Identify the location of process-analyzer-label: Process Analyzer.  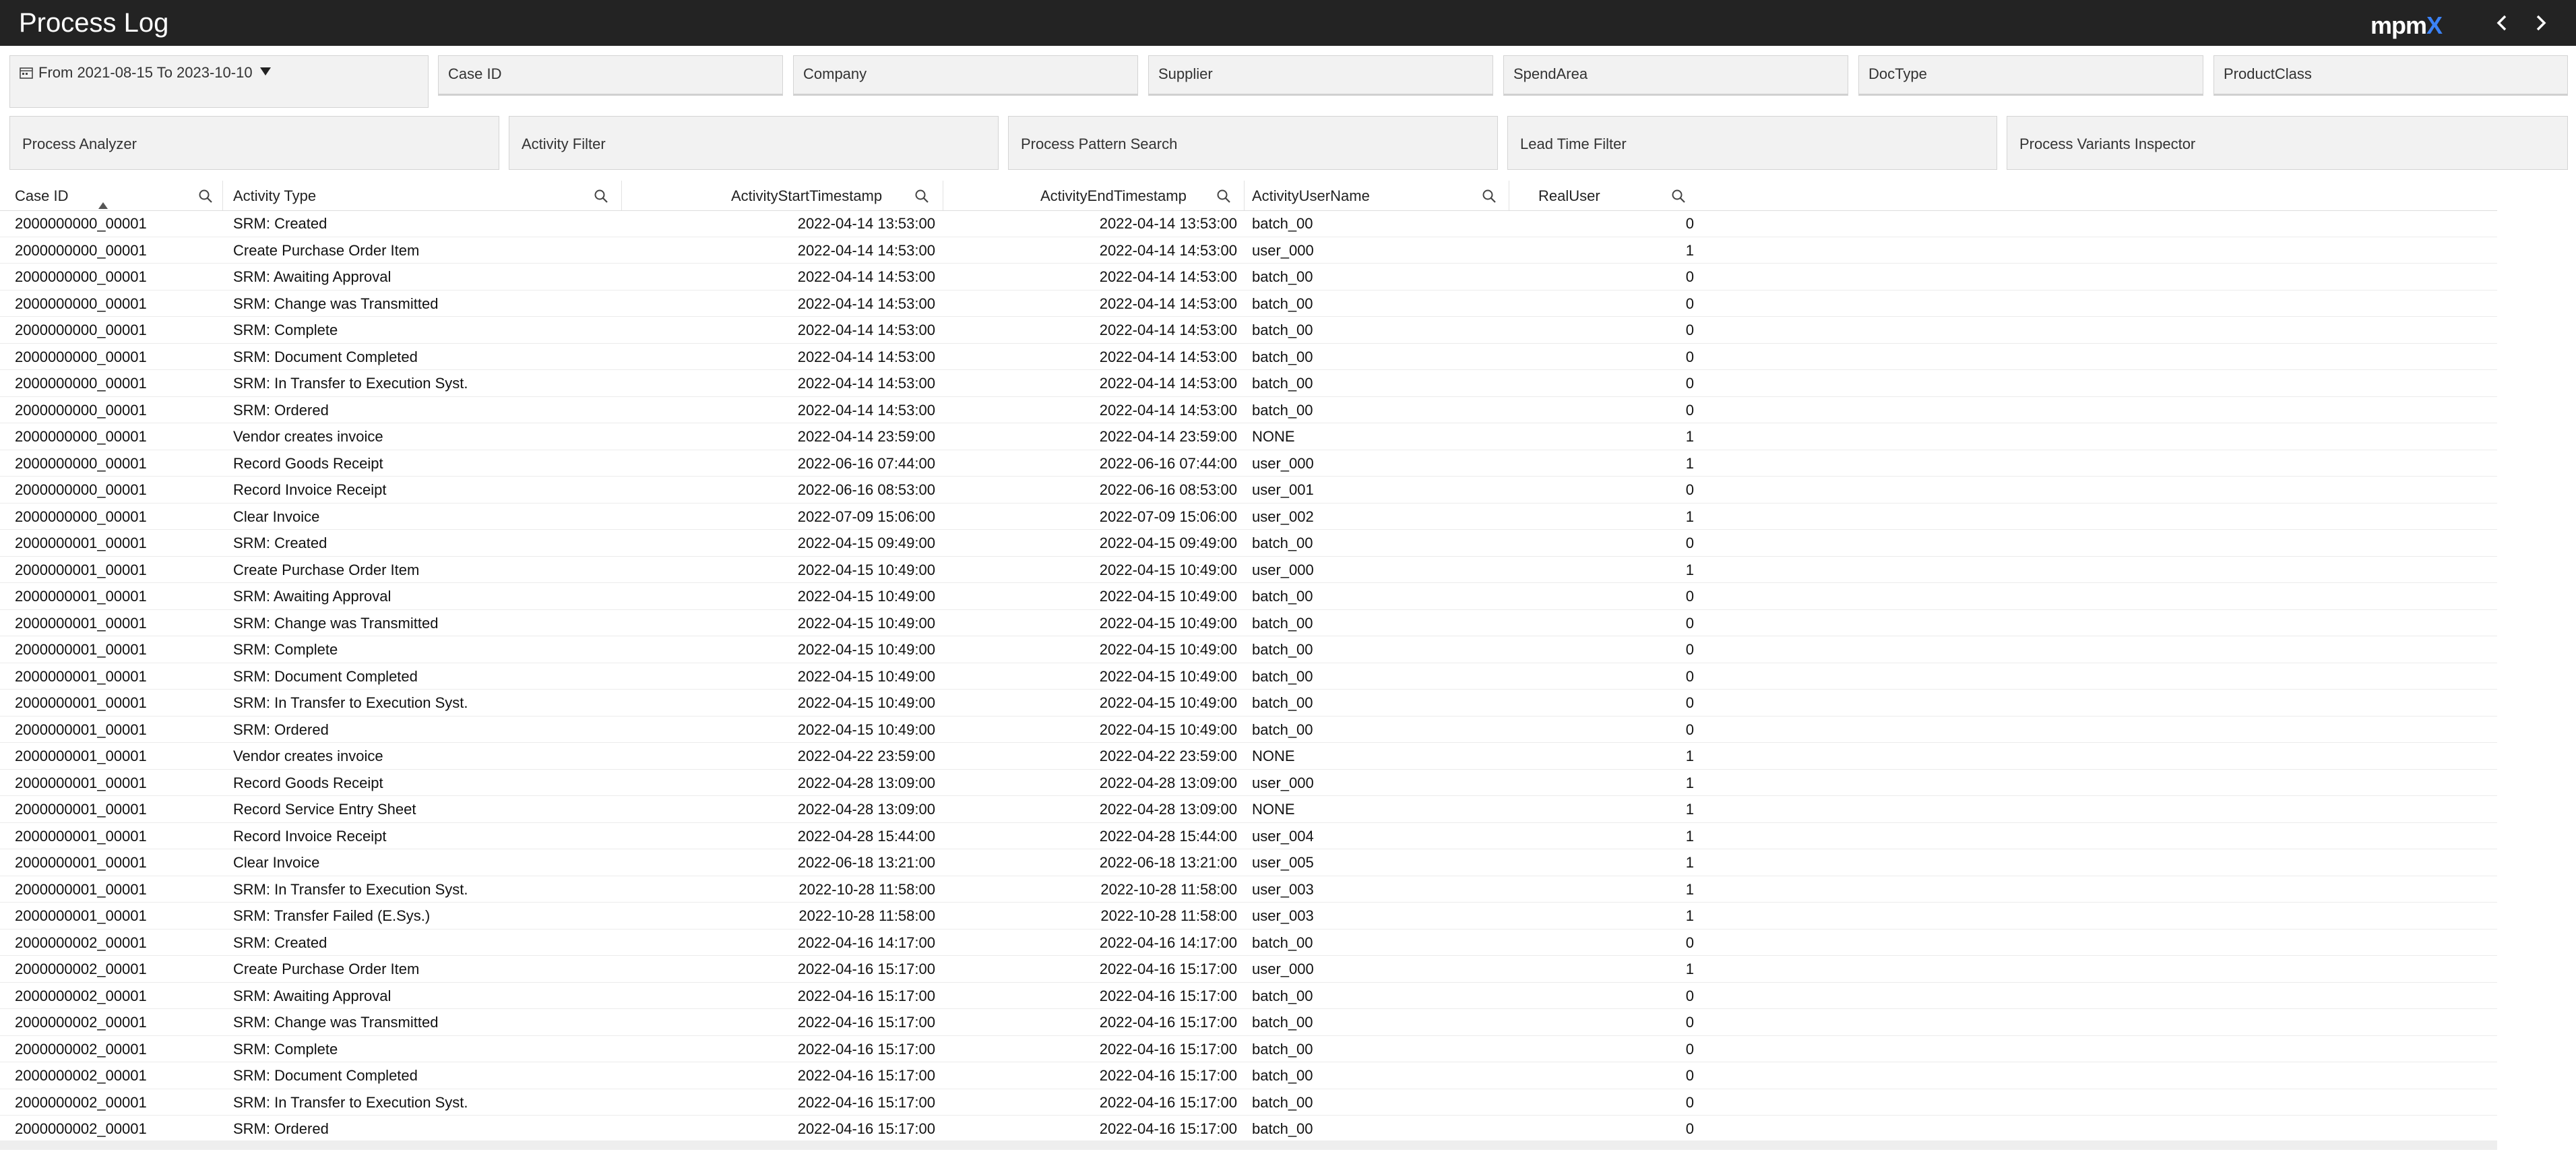
(79, 143).